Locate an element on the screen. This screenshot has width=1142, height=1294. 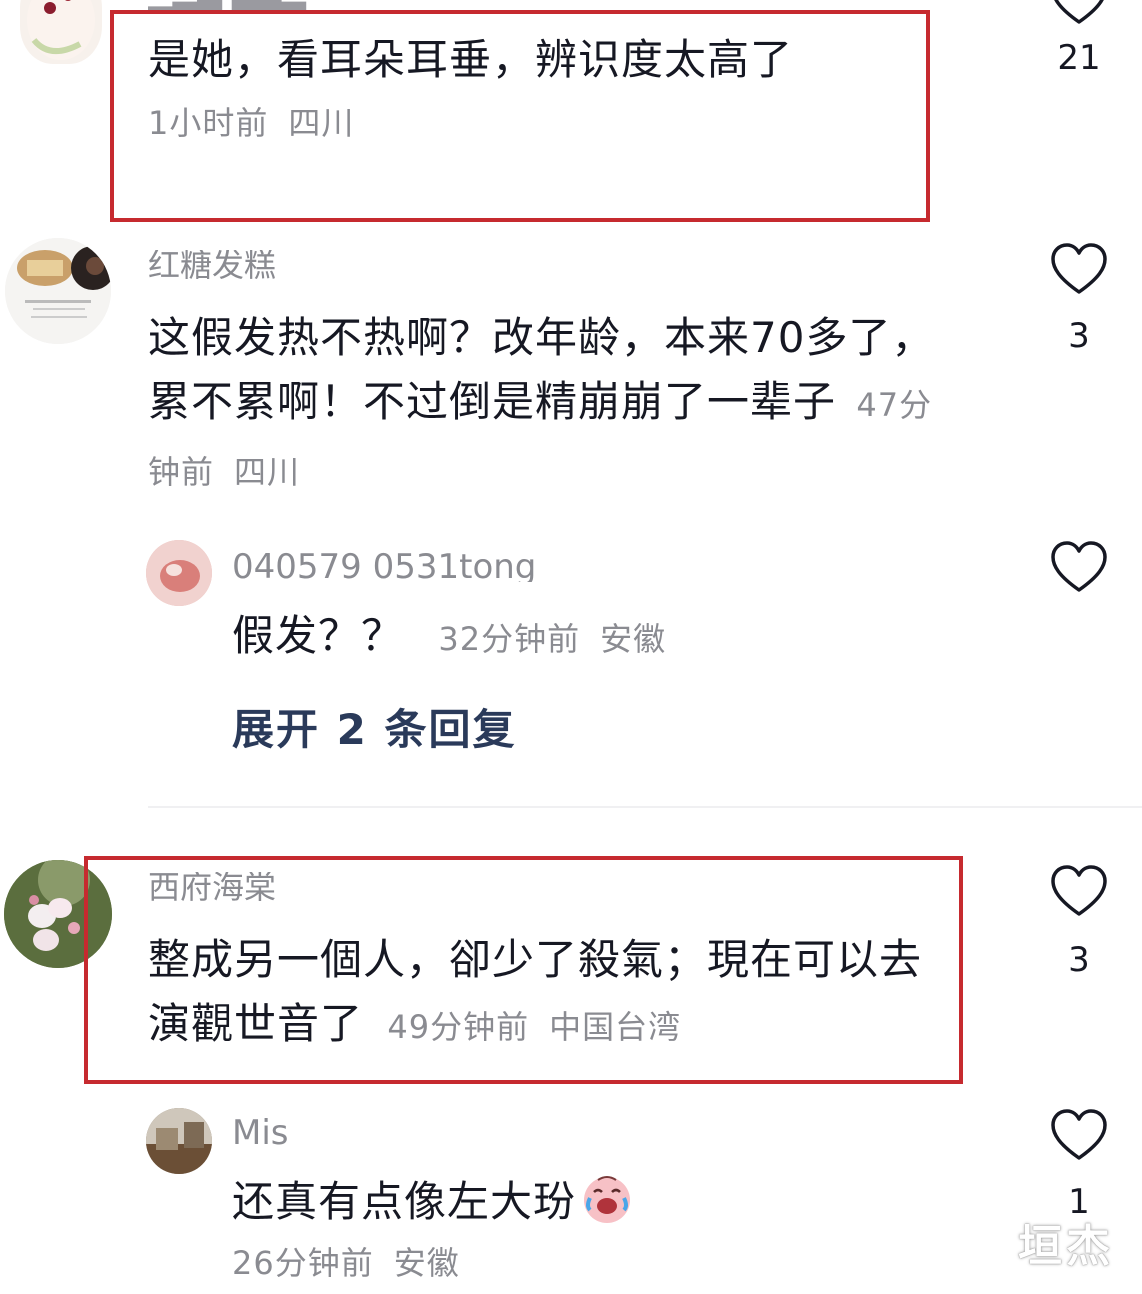
reply-text: 还真有点像左大玢 is located at coordinates (612, 1202).